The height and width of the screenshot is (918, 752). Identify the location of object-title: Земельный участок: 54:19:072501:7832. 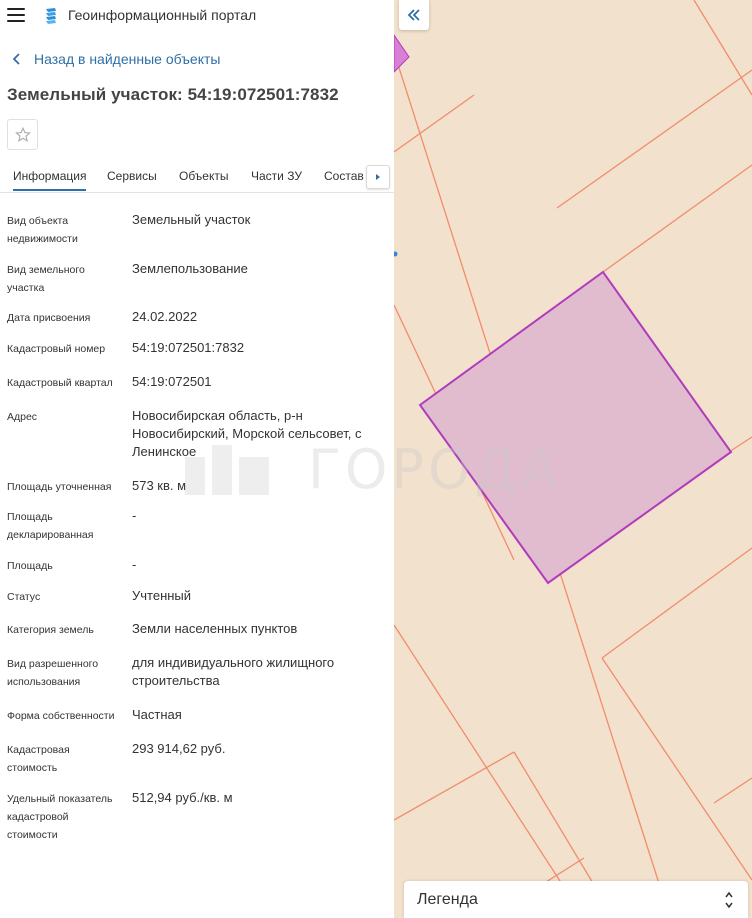
(173, 94).